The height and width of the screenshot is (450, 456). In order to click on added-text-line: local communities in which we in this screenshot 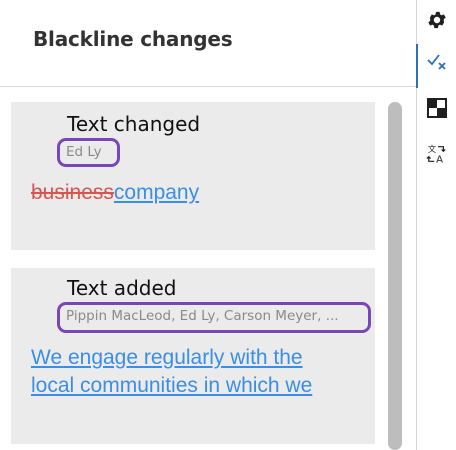, I will do `click(172, 385)`.